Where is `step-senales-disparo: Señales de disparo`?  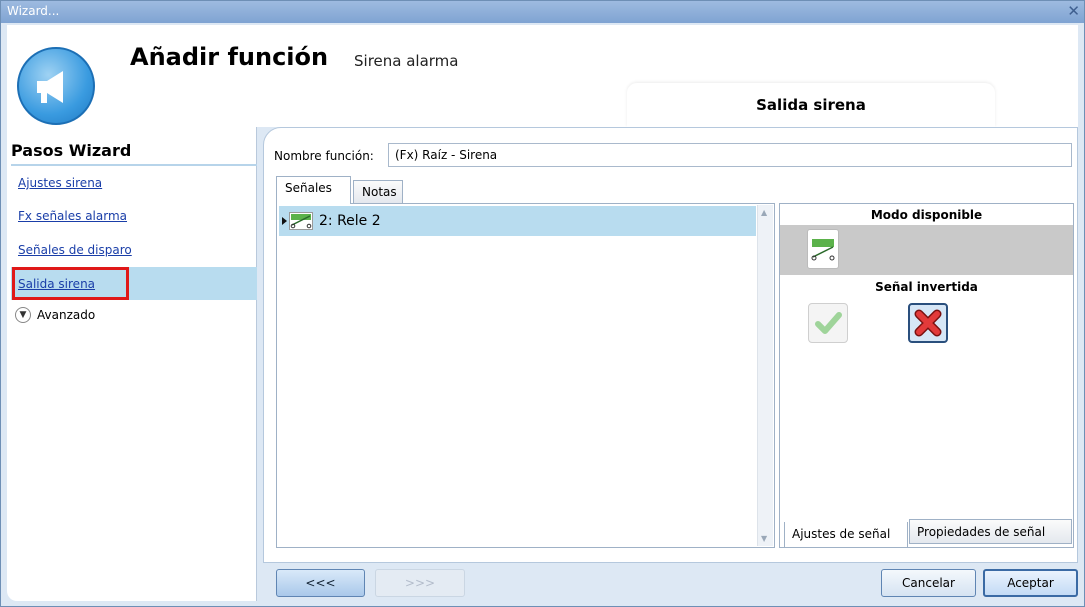 step-senales-disparo: Señales de disparo is located at coordinates (75, 250).